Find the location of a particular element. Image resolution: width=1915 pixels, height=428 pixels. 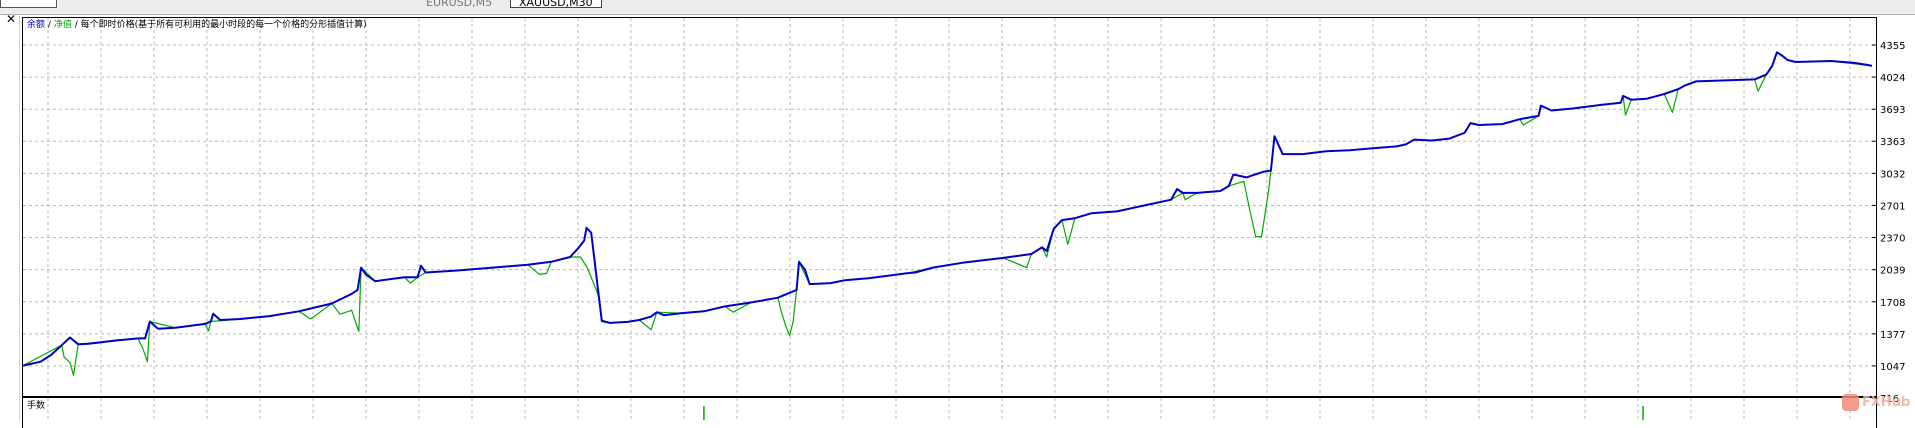

watermark-text: FXHub is located at coordinates (1886, 402).